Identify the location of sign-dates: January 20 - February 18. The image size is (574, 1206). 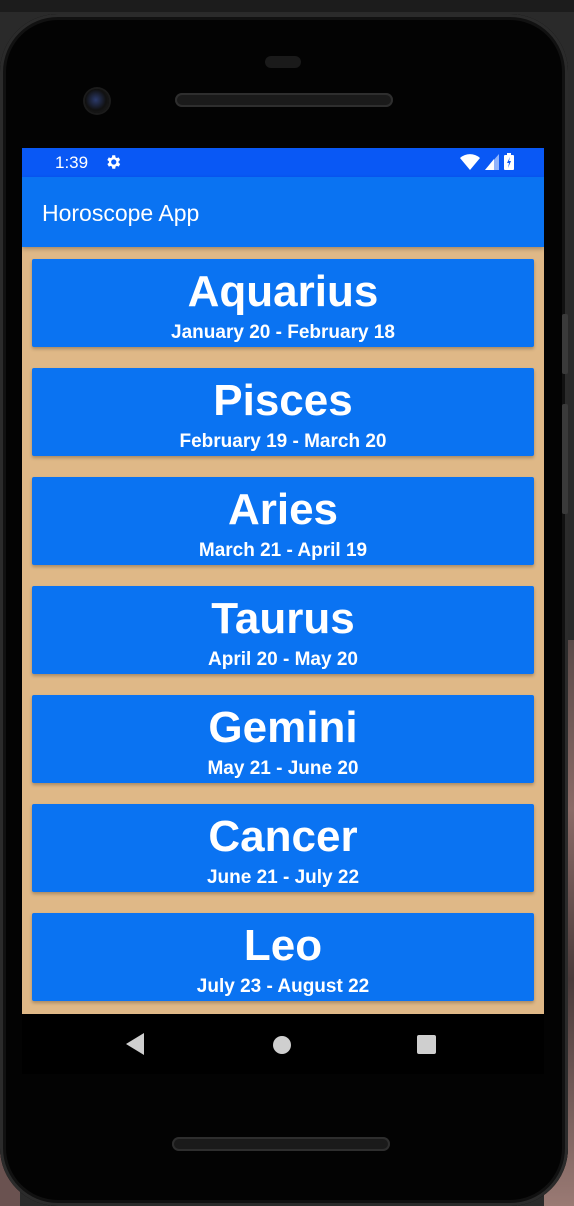
(283, 332).